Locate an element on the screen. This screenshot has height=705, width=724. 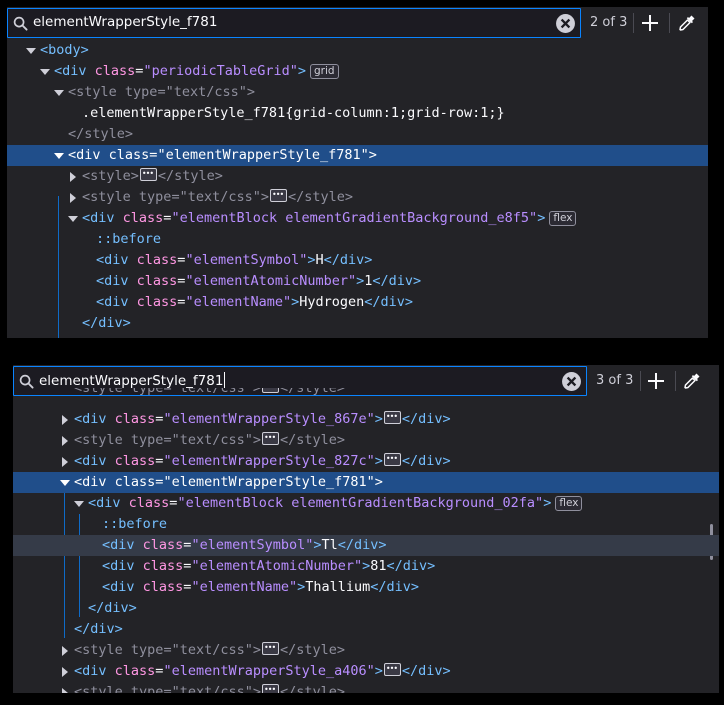
plus-icon is located at coordinates (650, 23).